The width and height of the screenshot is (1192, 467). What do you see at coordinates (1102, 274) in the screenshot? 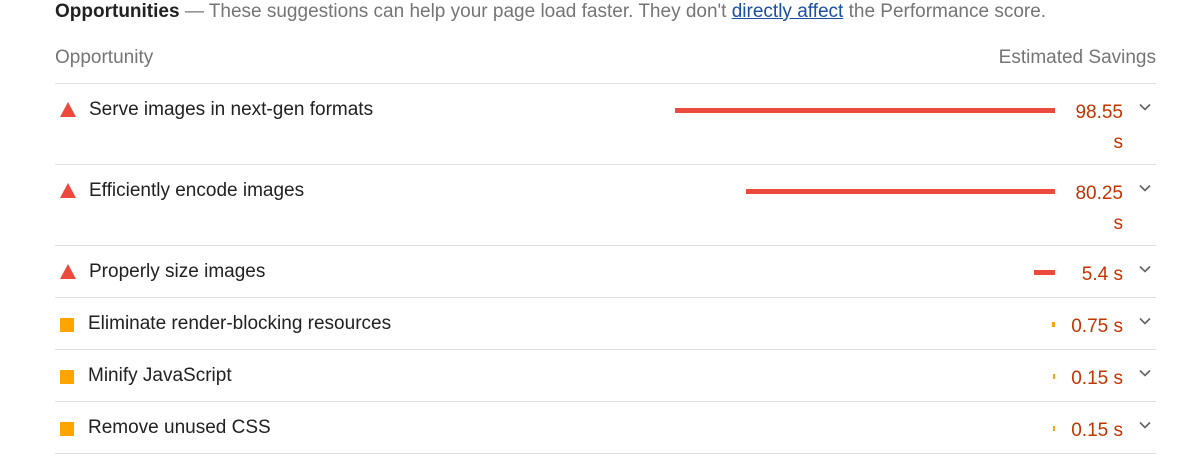
I see `savings-value: 5.4 s` at bounding box center [1102, 274].